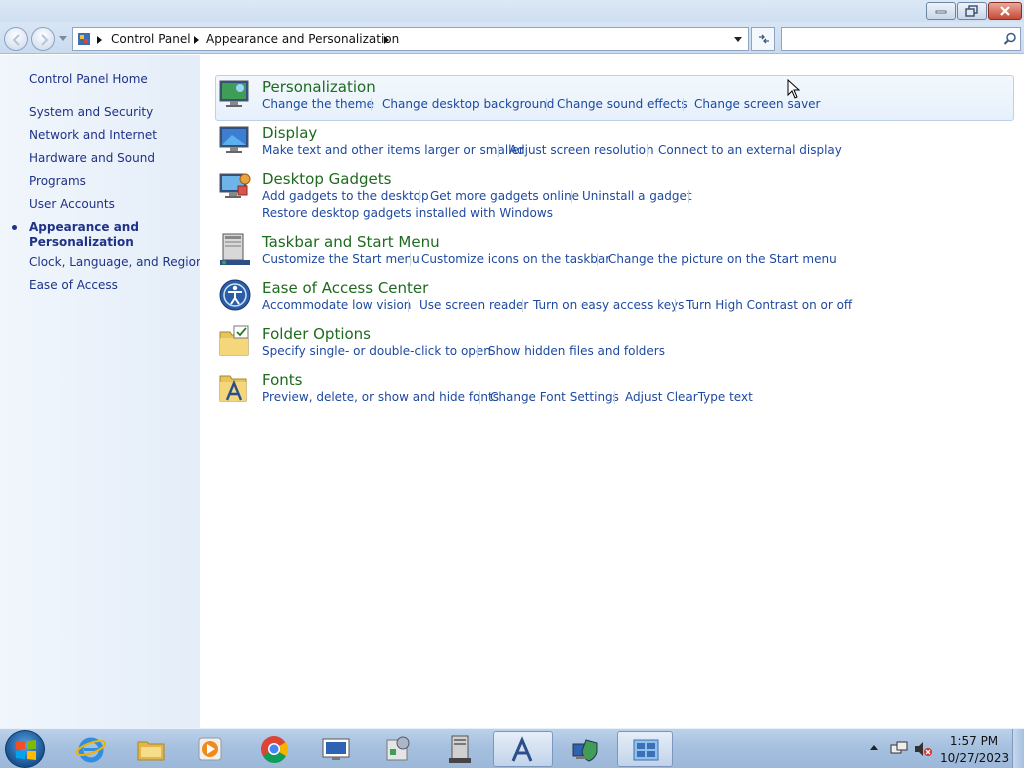 This screenshot has height=768, width=1024. I want to click on breadcrumb-control-panel: Control Panel, so click(151, 39).